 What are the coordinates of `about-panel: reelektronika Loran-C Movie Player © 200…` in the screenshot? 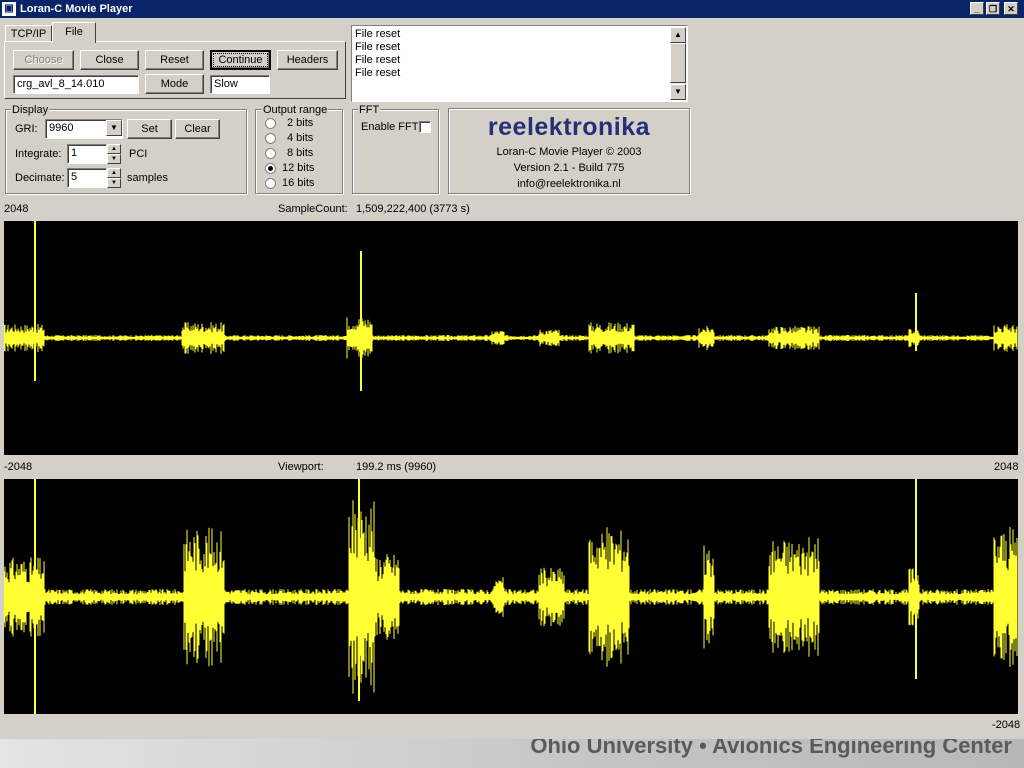 It's located at (569, 151).